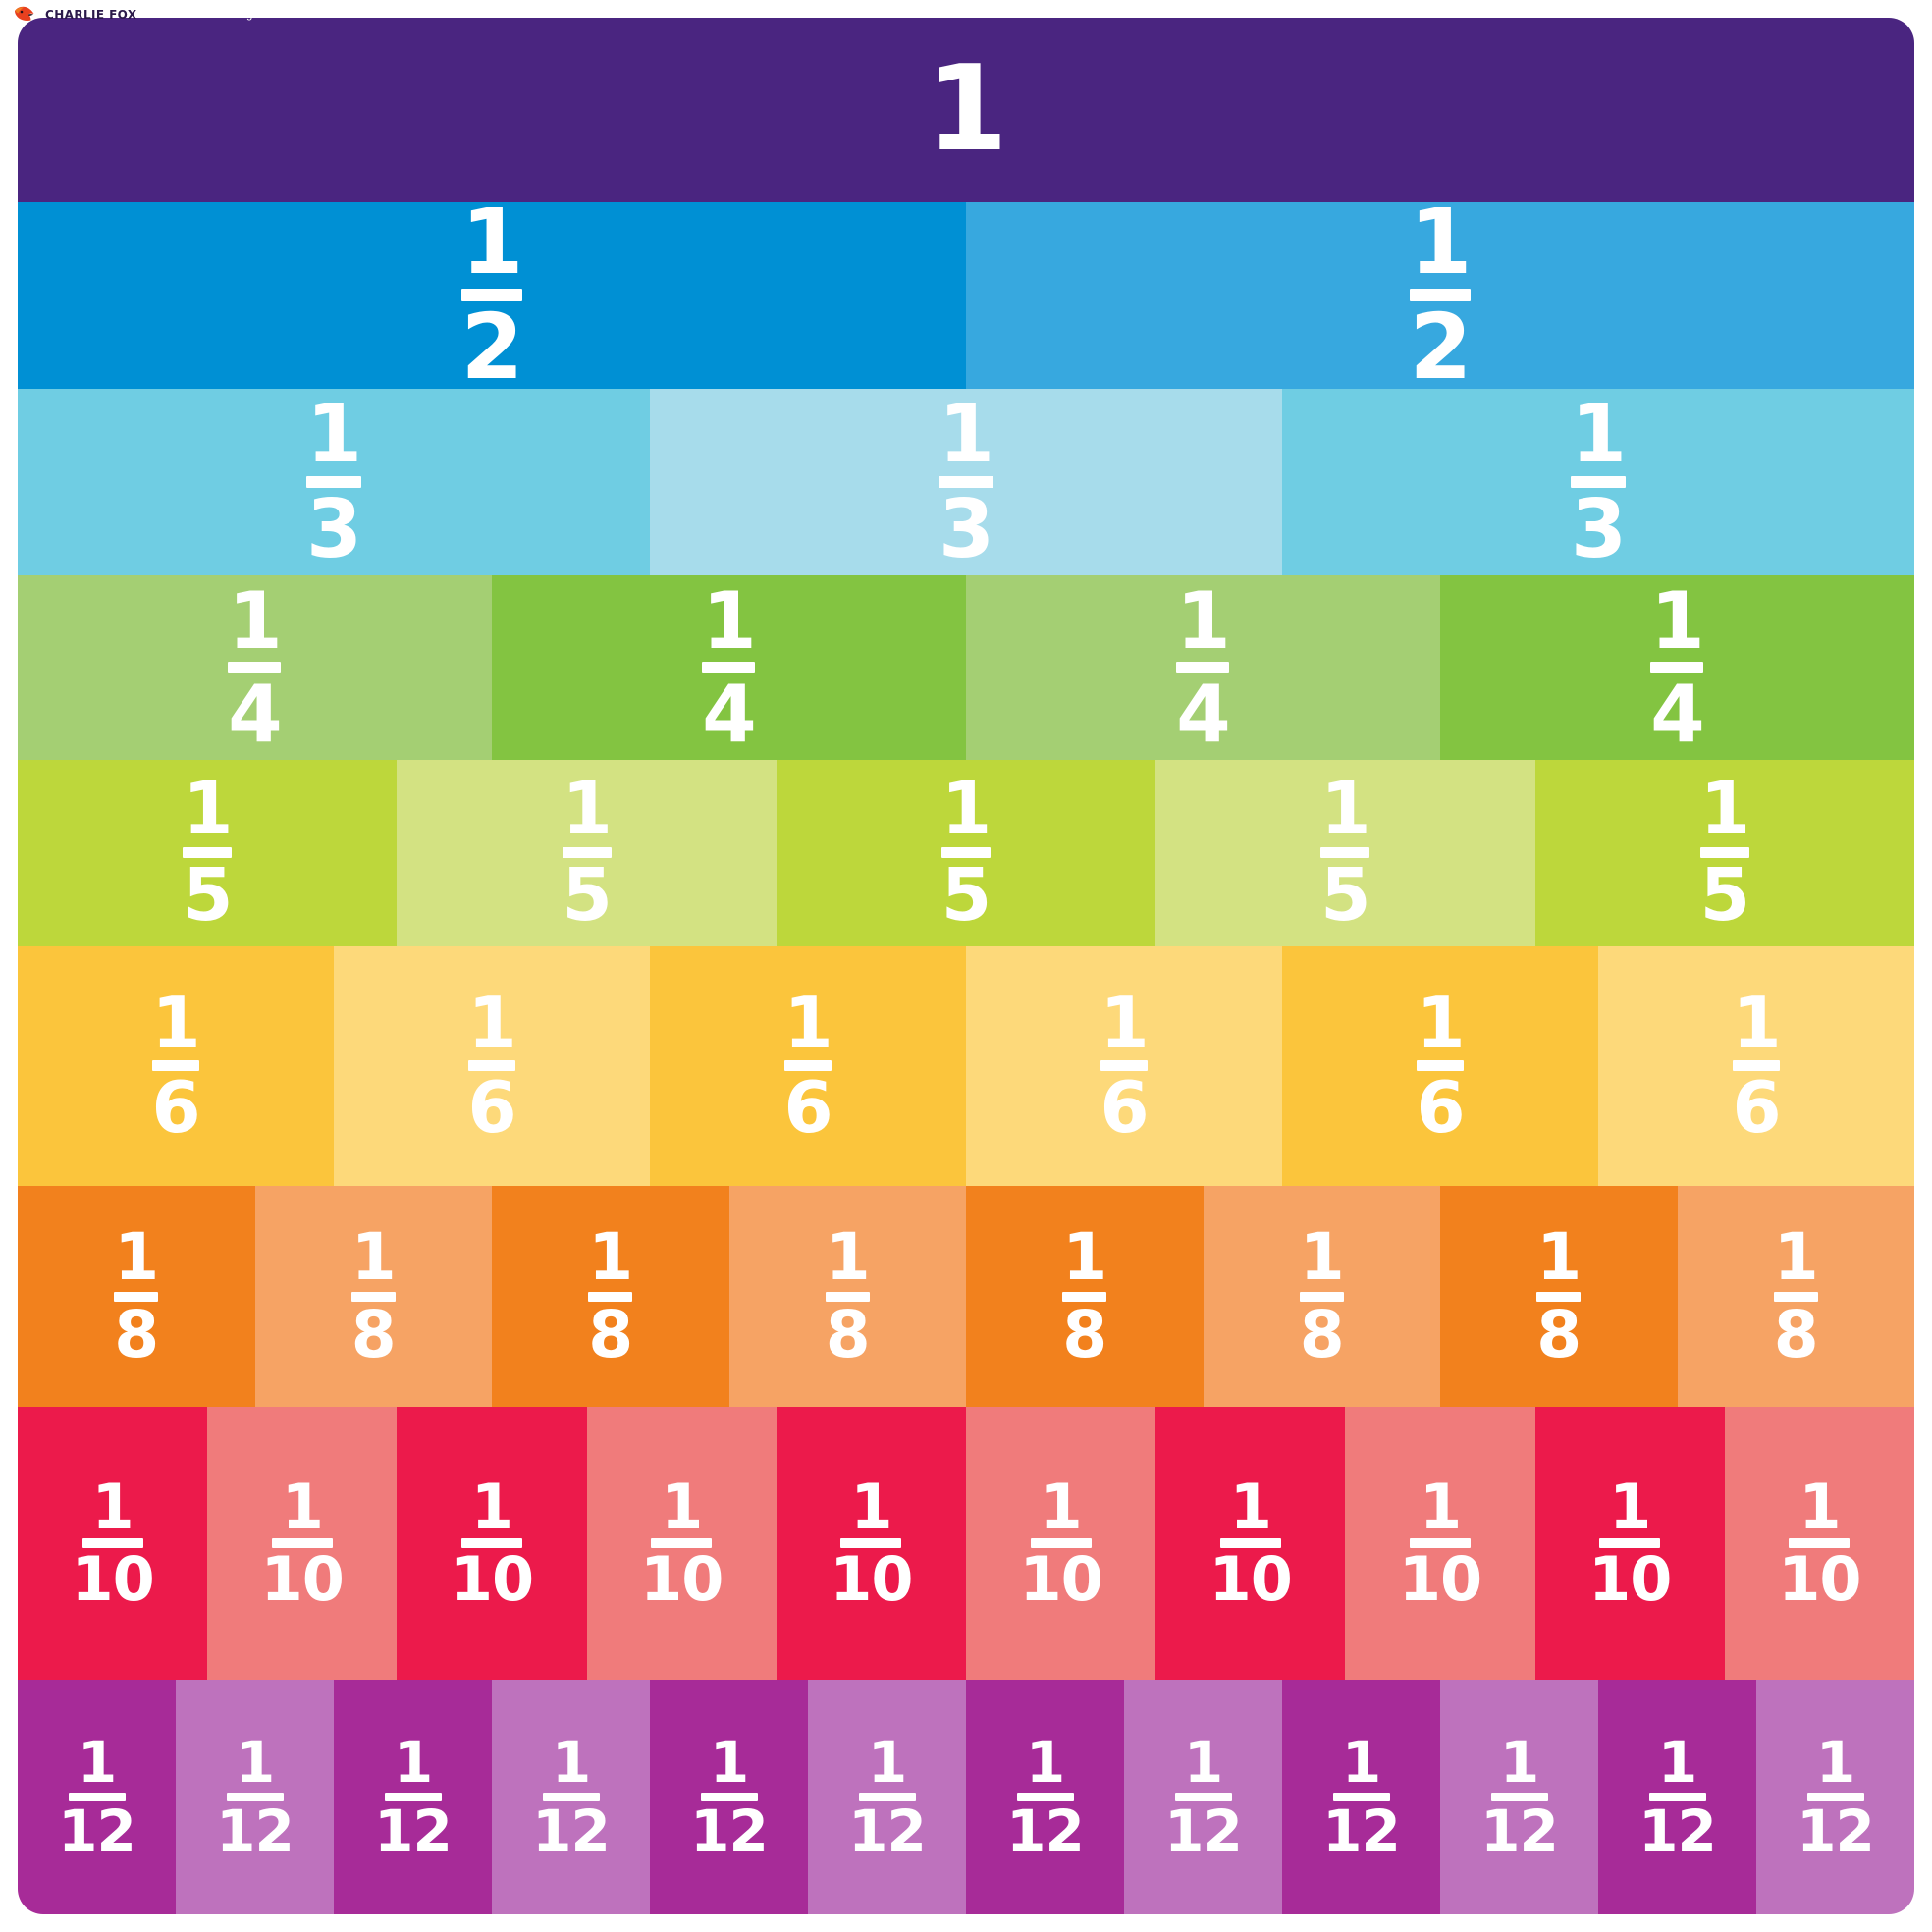  I want to click on denominator: 6, so click(1756, 1108).